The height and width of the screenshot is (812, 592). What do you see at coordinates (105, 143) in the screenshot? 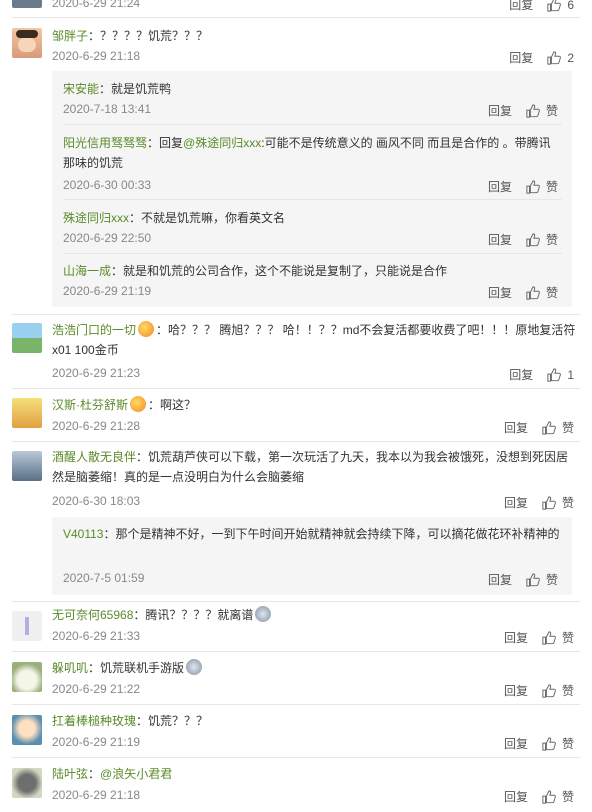
I see `reply-username: 阳光信用驽驽驽` at bounding box center [105, 143].